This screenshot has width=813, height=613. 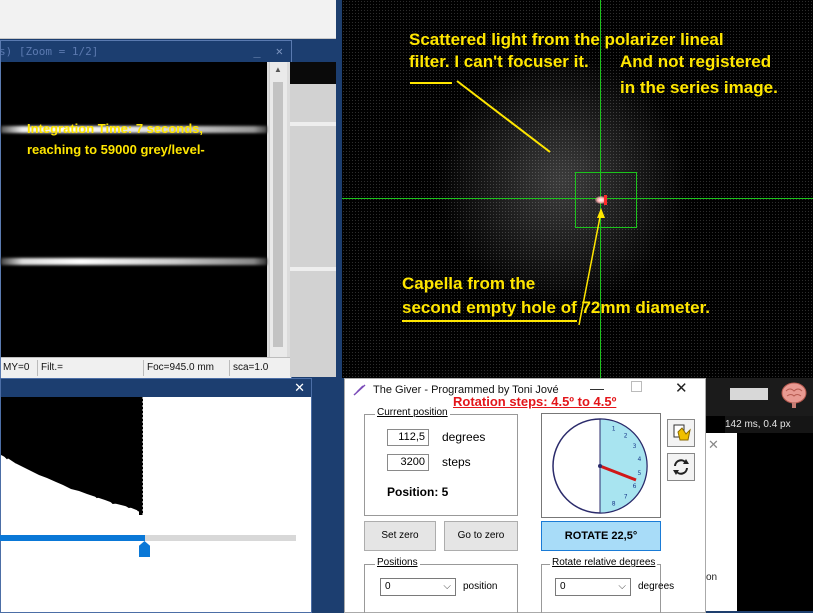 What do you see at coordinates (681, 388) in the screenshot?
I see `close-button: ✕` at bounding box center [681, 388].